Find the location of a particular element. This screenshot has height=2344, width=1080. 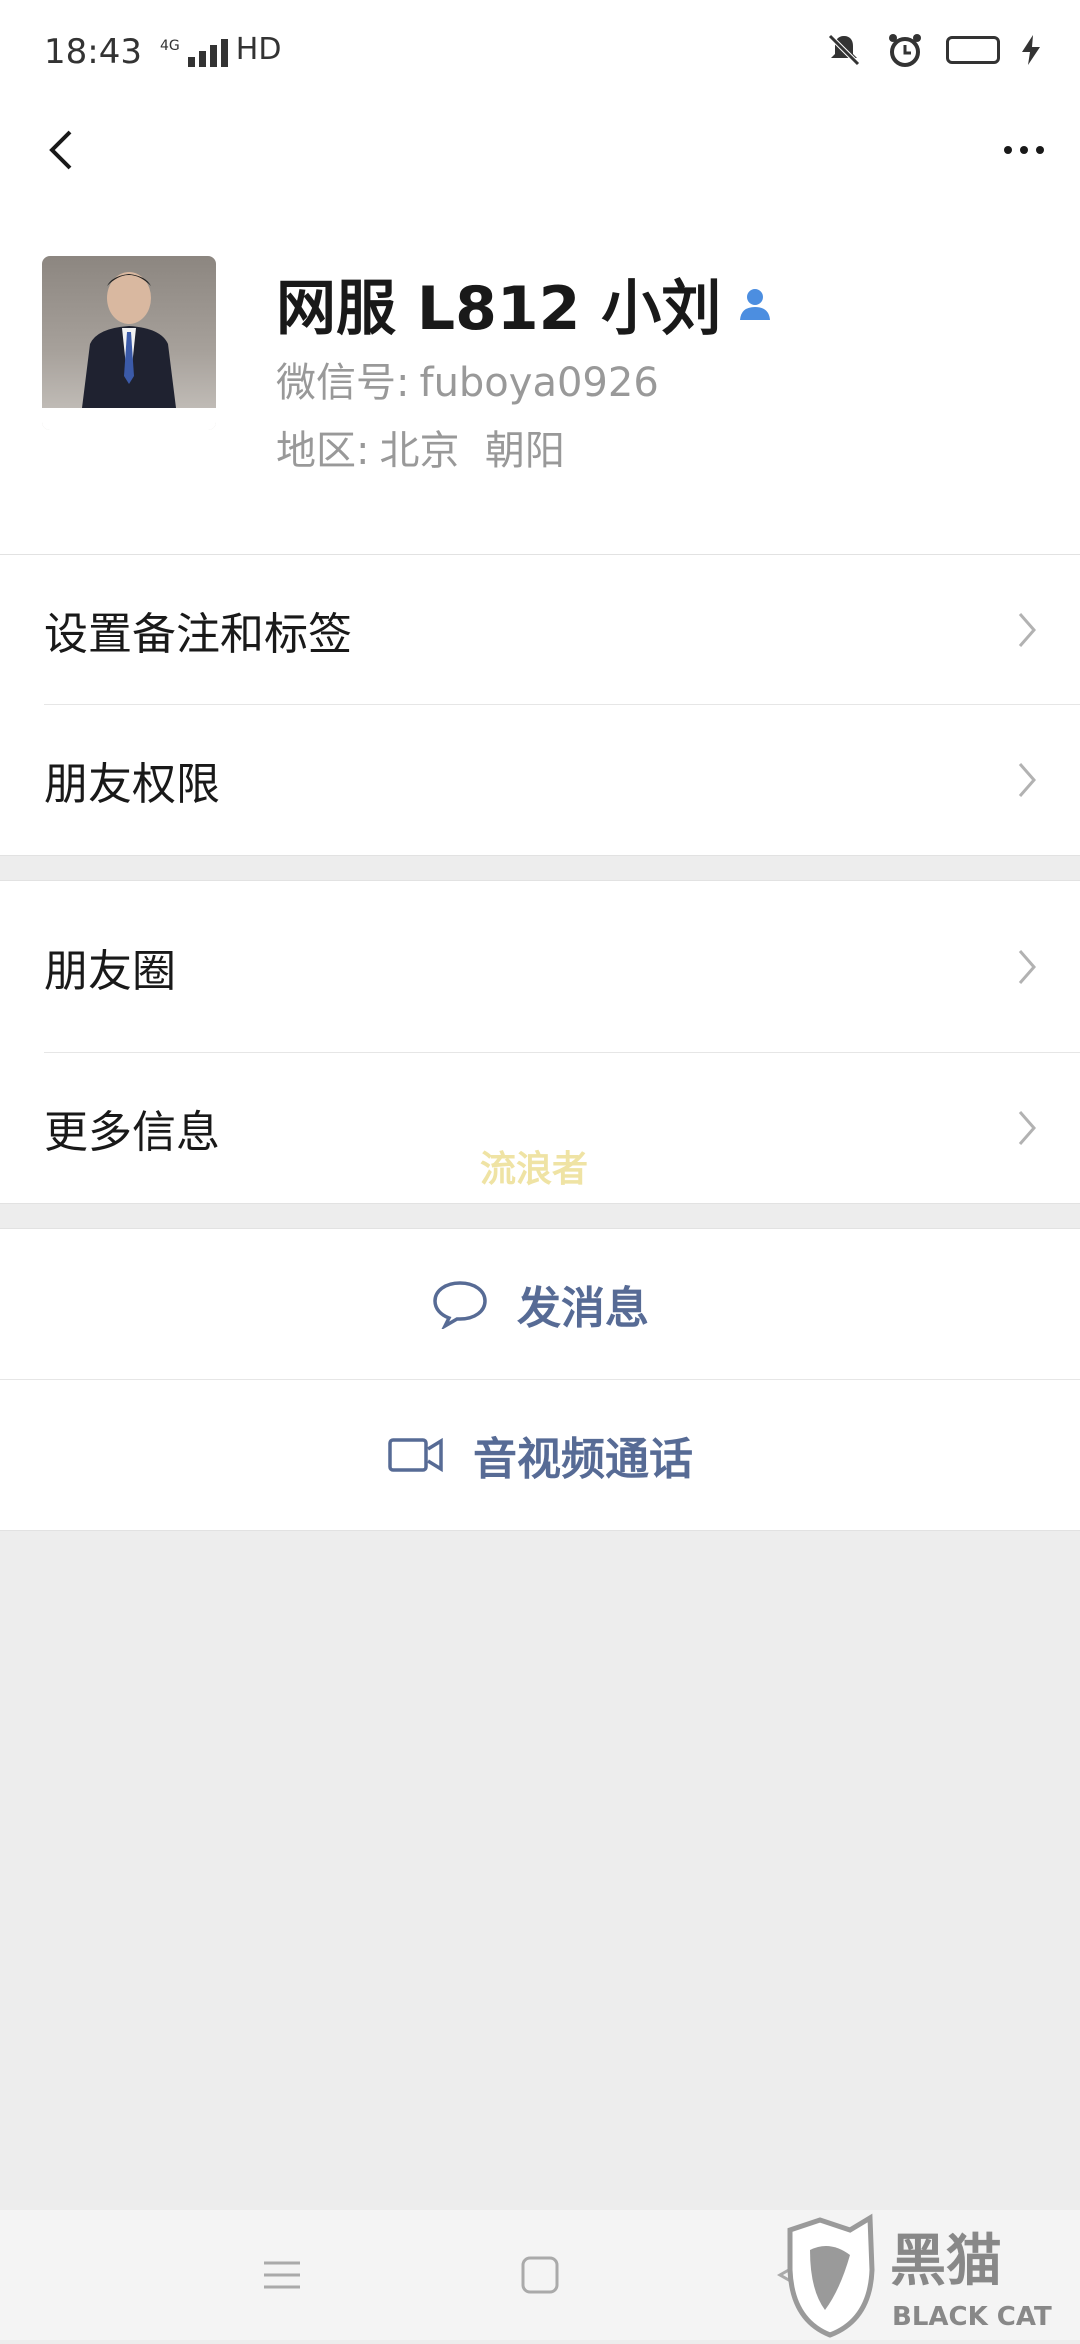

avatar is located at coordinates (129, 343).